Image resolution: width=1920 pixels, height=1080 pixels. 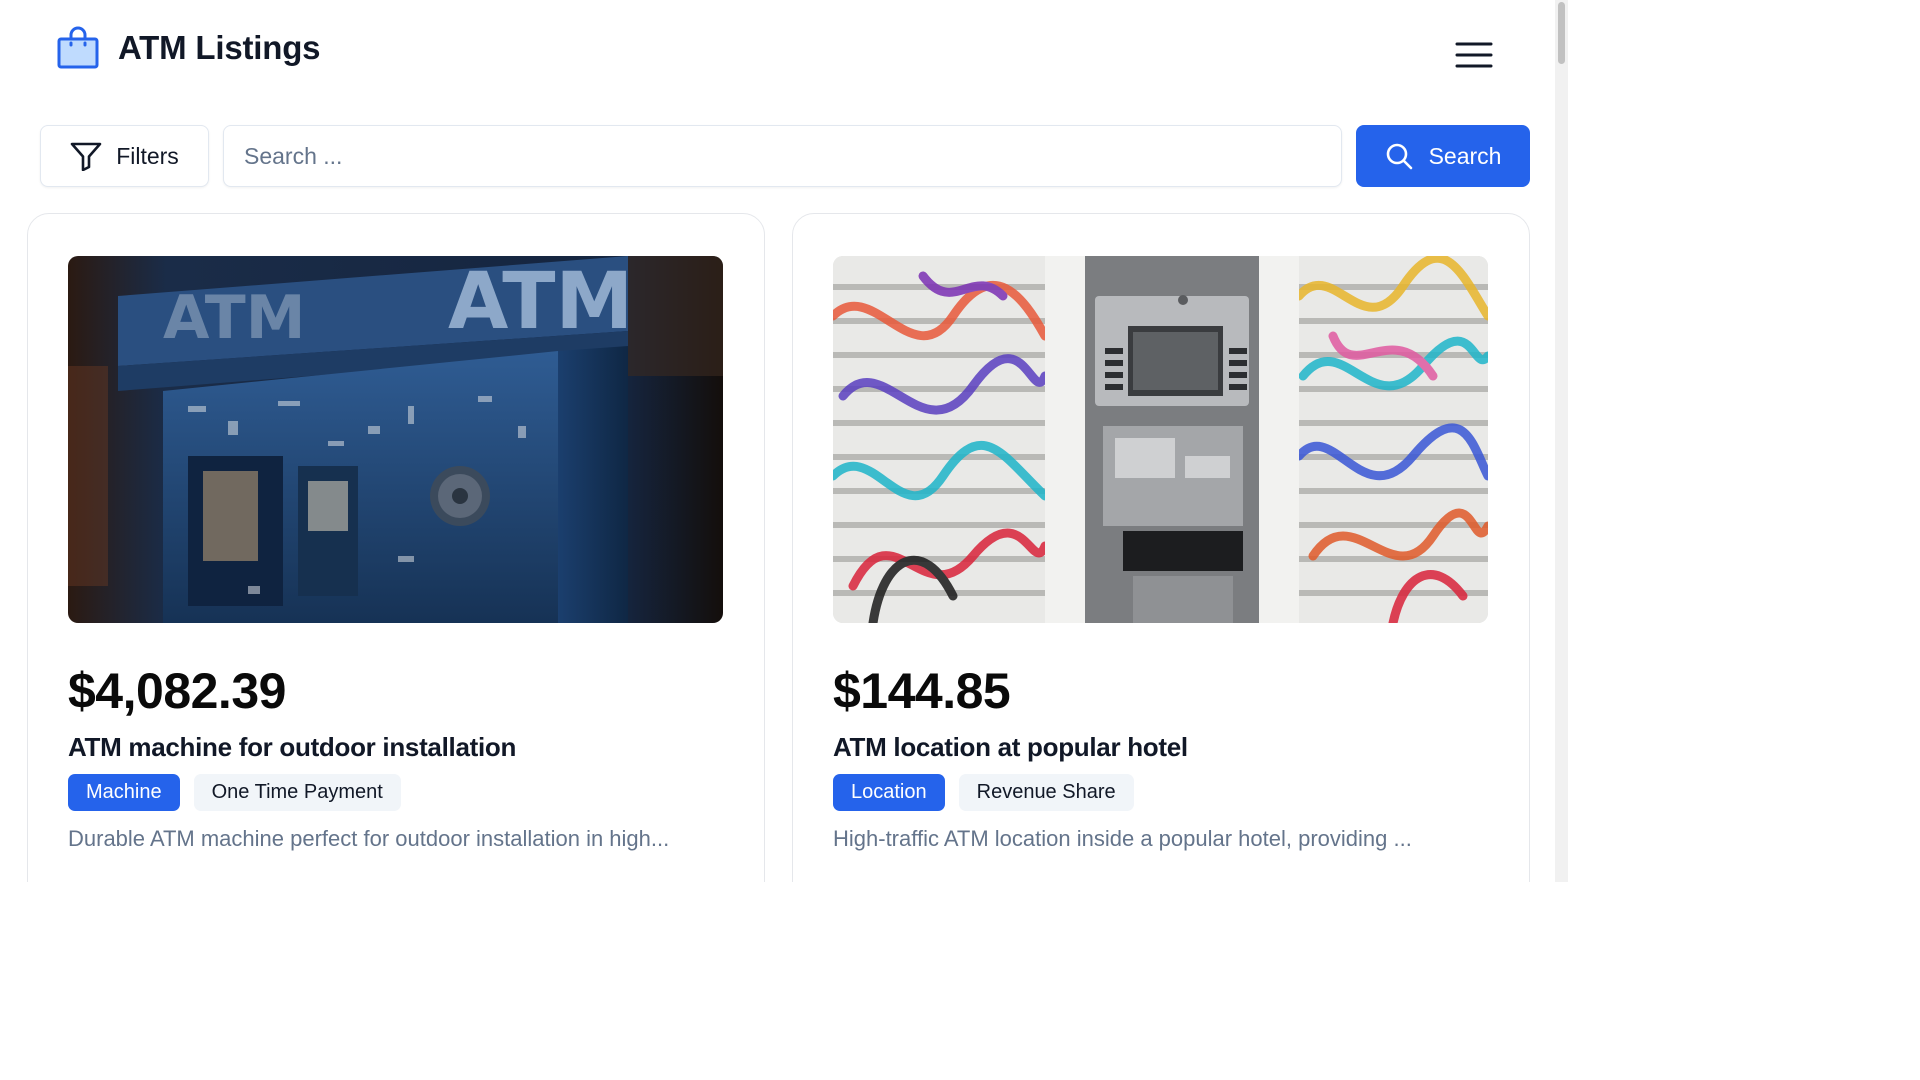 What do you see at coordinates (78, 47) in the screenshot?
I see `shopping-bag-icon` at bounding box center [78, 47].